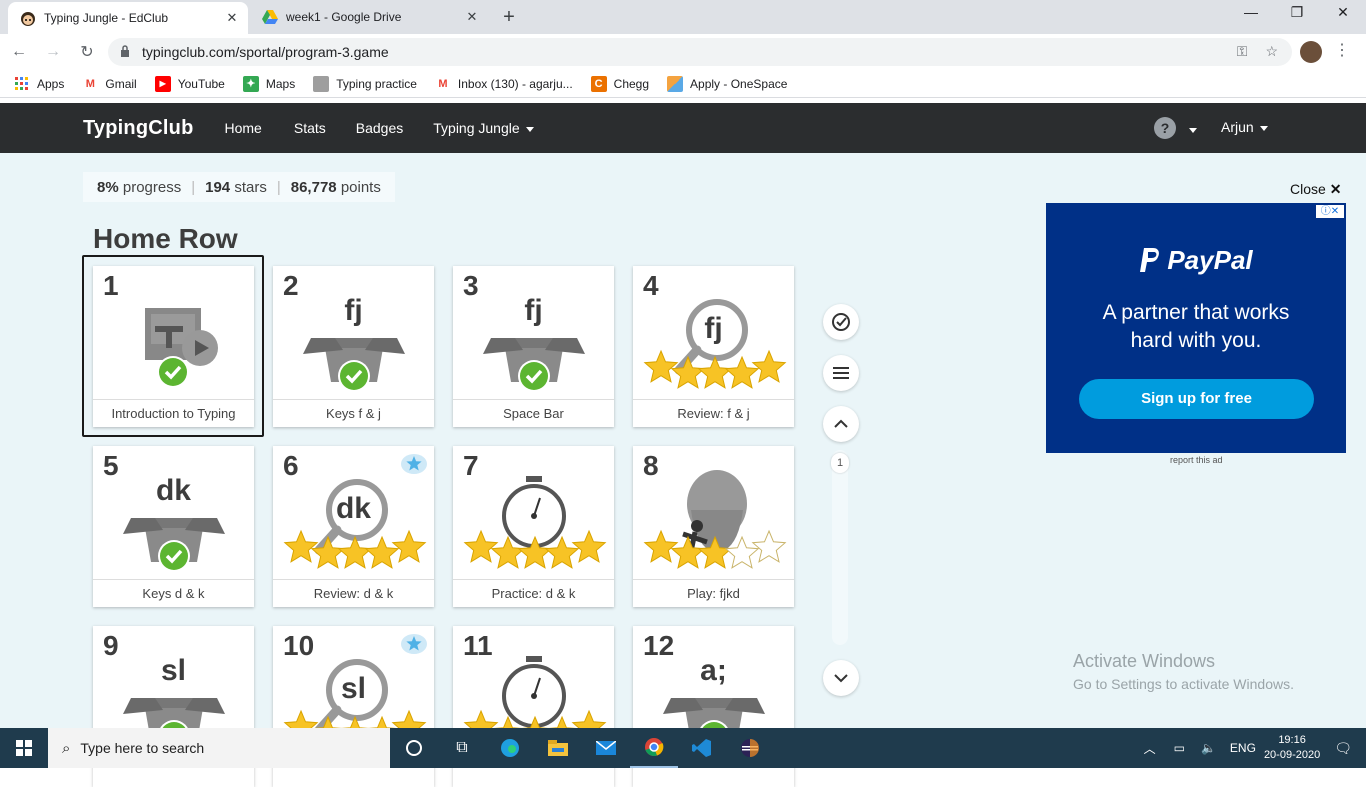 The image size is (1366, 787). What do you see at coordinates (1271, 51) in the screenshot?
I see `bookmark-star-icon: ☆` at bounding box center [1271, 51].